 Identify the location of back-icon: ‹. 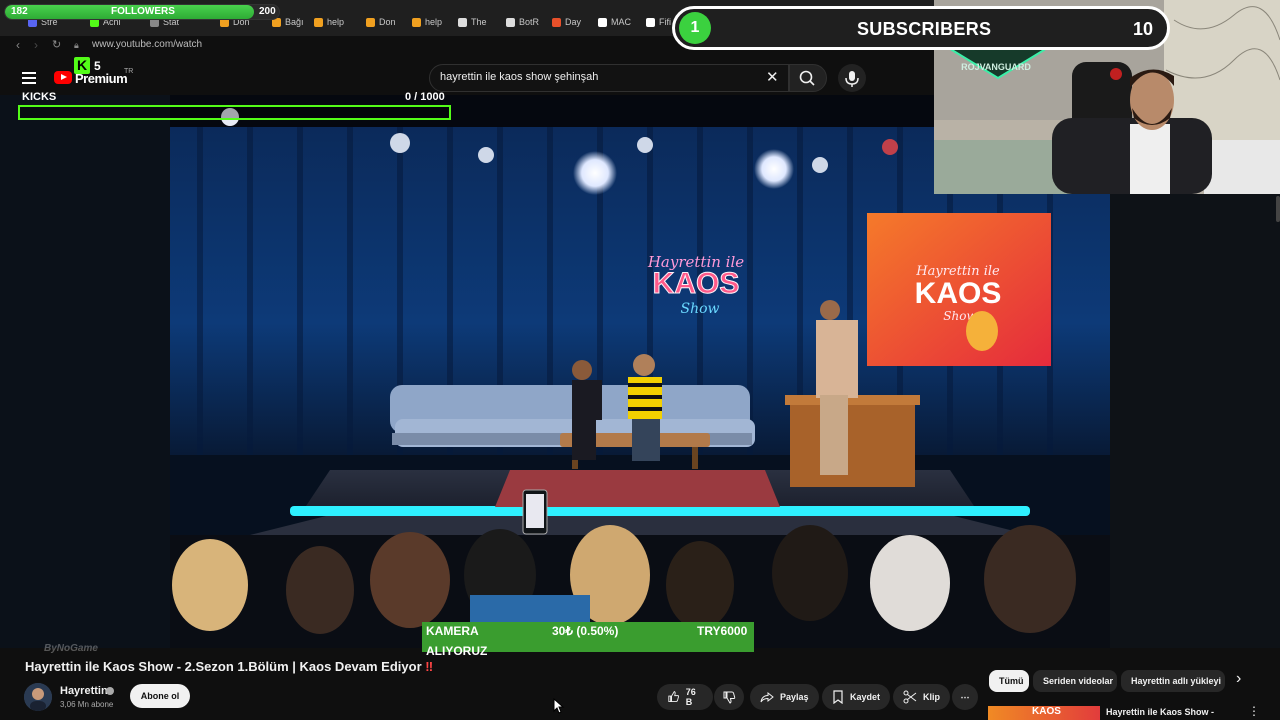
(18, 45).